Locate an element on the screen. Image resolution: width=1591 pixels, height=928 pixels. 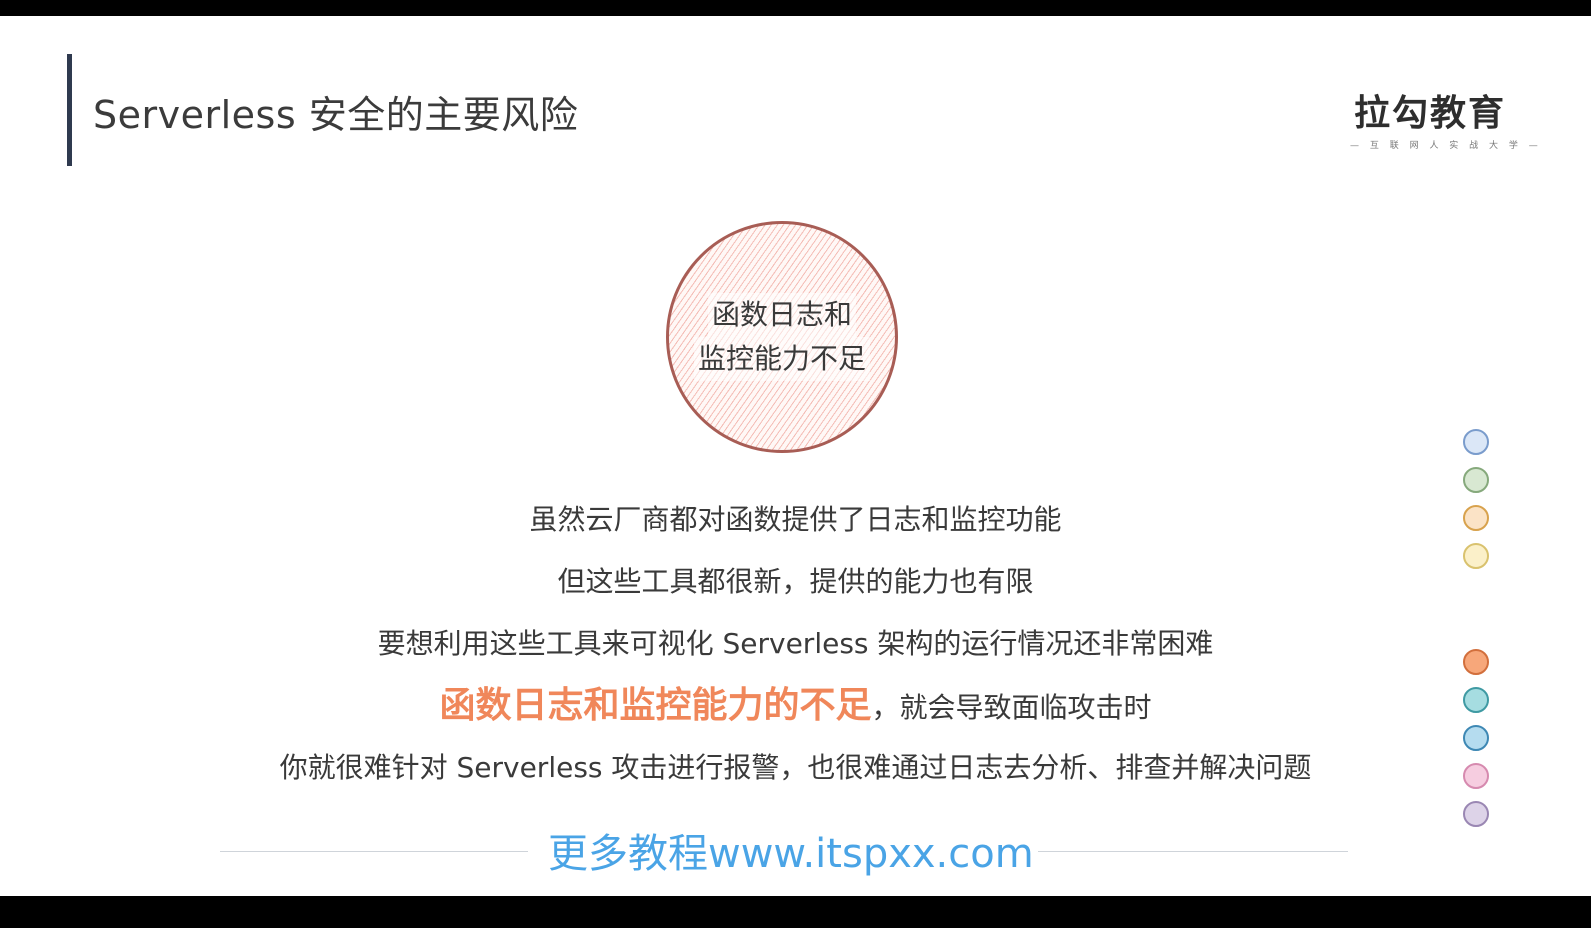
body-line-1: 虽然云厂商都对函数提供了日志和监控功能 is located at coordinates (795, 519).